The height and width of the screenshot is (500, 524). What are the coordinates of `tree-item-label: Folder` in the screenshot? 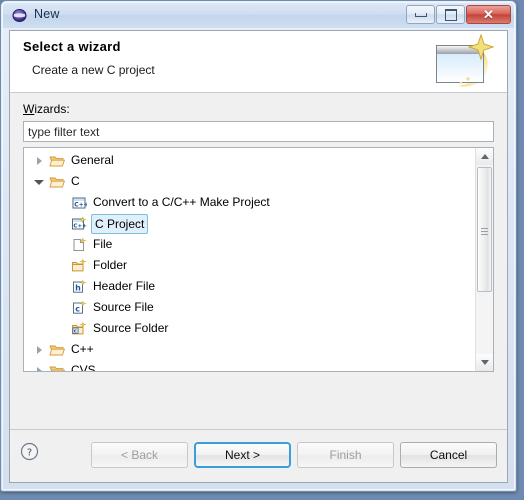 It's located at (110, 265).